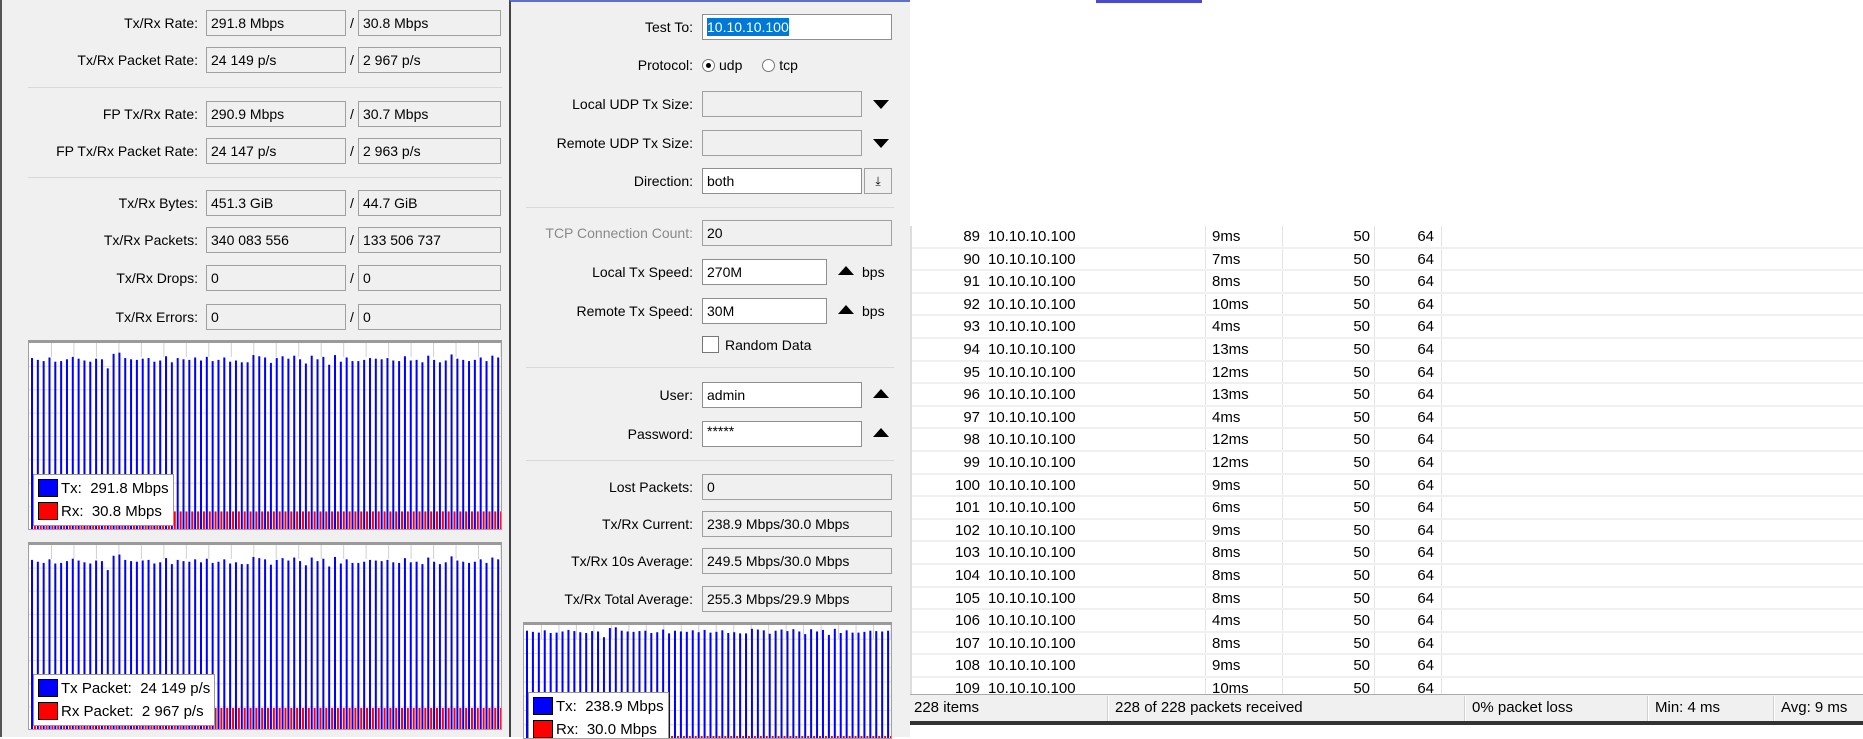  Describe the element at coordinates (1387, 599) in the screenshot. I see `table-row: 105 10.10.10.100 8ms 50 64` at that location.